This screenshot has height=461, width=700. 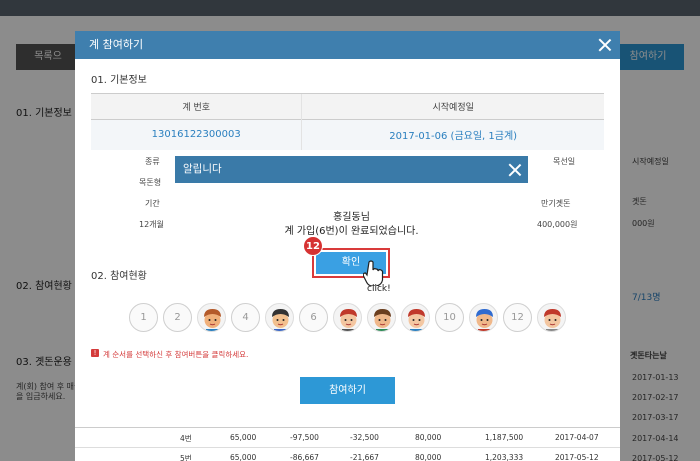 I want to click on fund-cell: 2017-05-12, so click(x=577, y=457).